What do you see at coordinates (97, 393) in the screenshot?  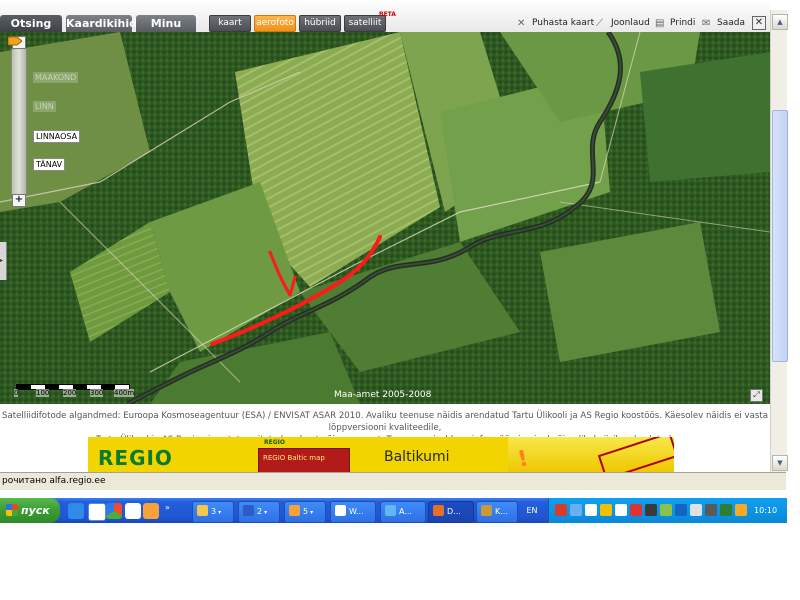 I see `scale-tick: 300` at bounding box center [97, 393].